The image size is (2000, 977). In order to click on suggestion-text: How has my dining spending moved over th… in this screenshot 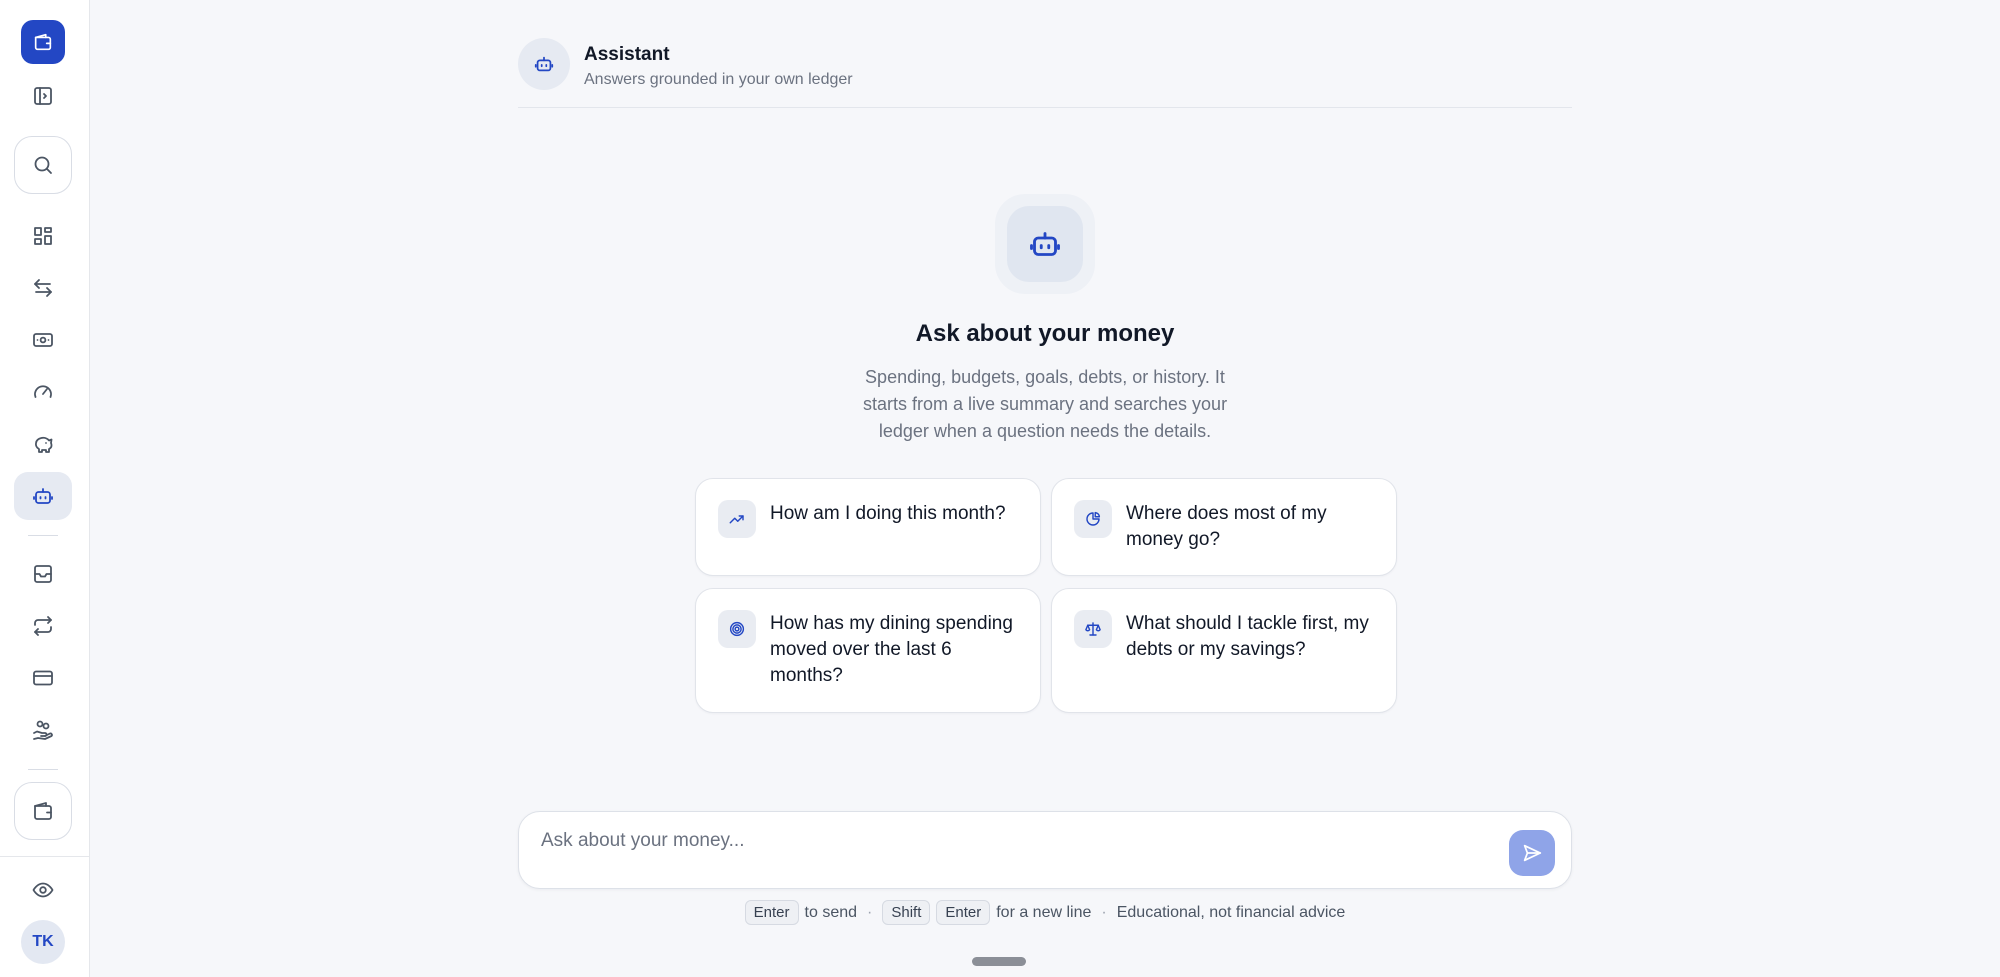, I will do `click(891, 649)`.